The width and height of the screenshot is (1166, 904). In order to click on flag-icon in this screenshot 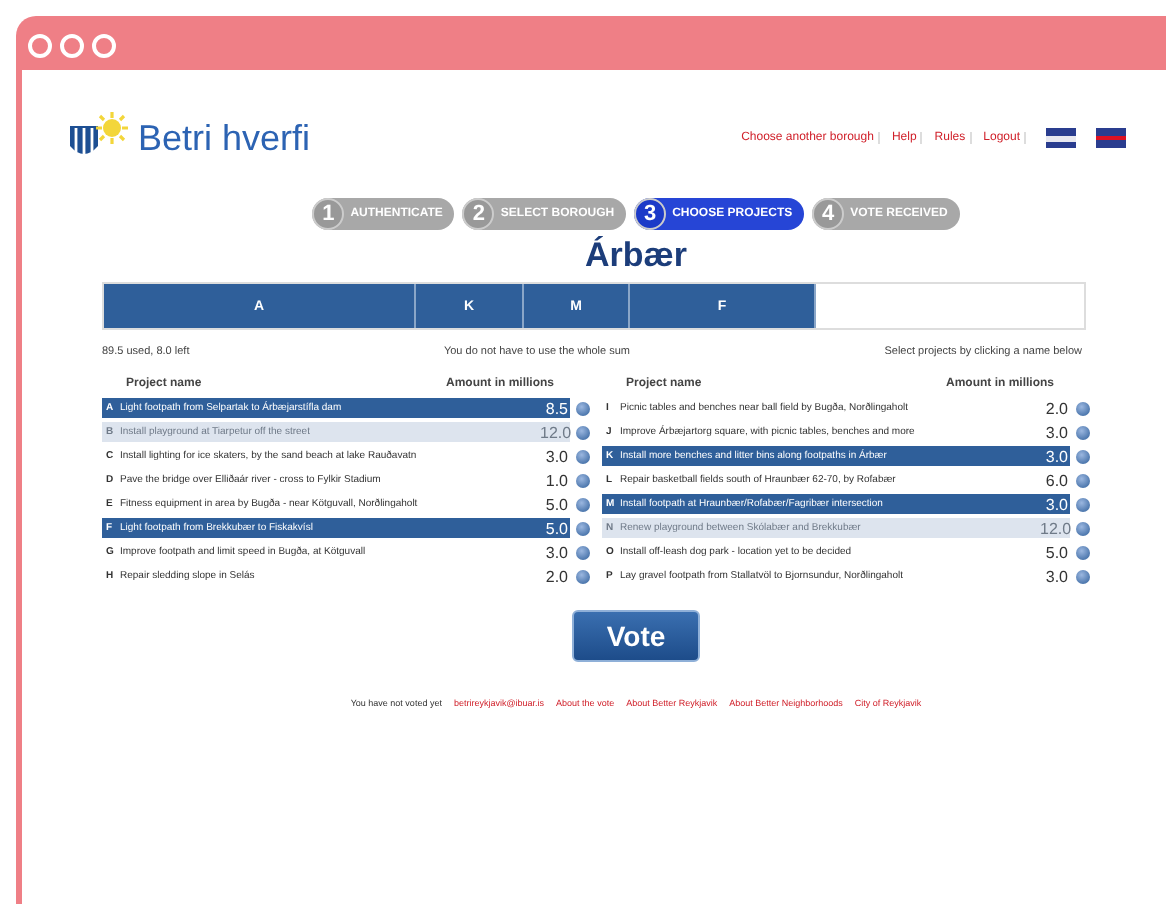, I will do `click(1061, 138)`.